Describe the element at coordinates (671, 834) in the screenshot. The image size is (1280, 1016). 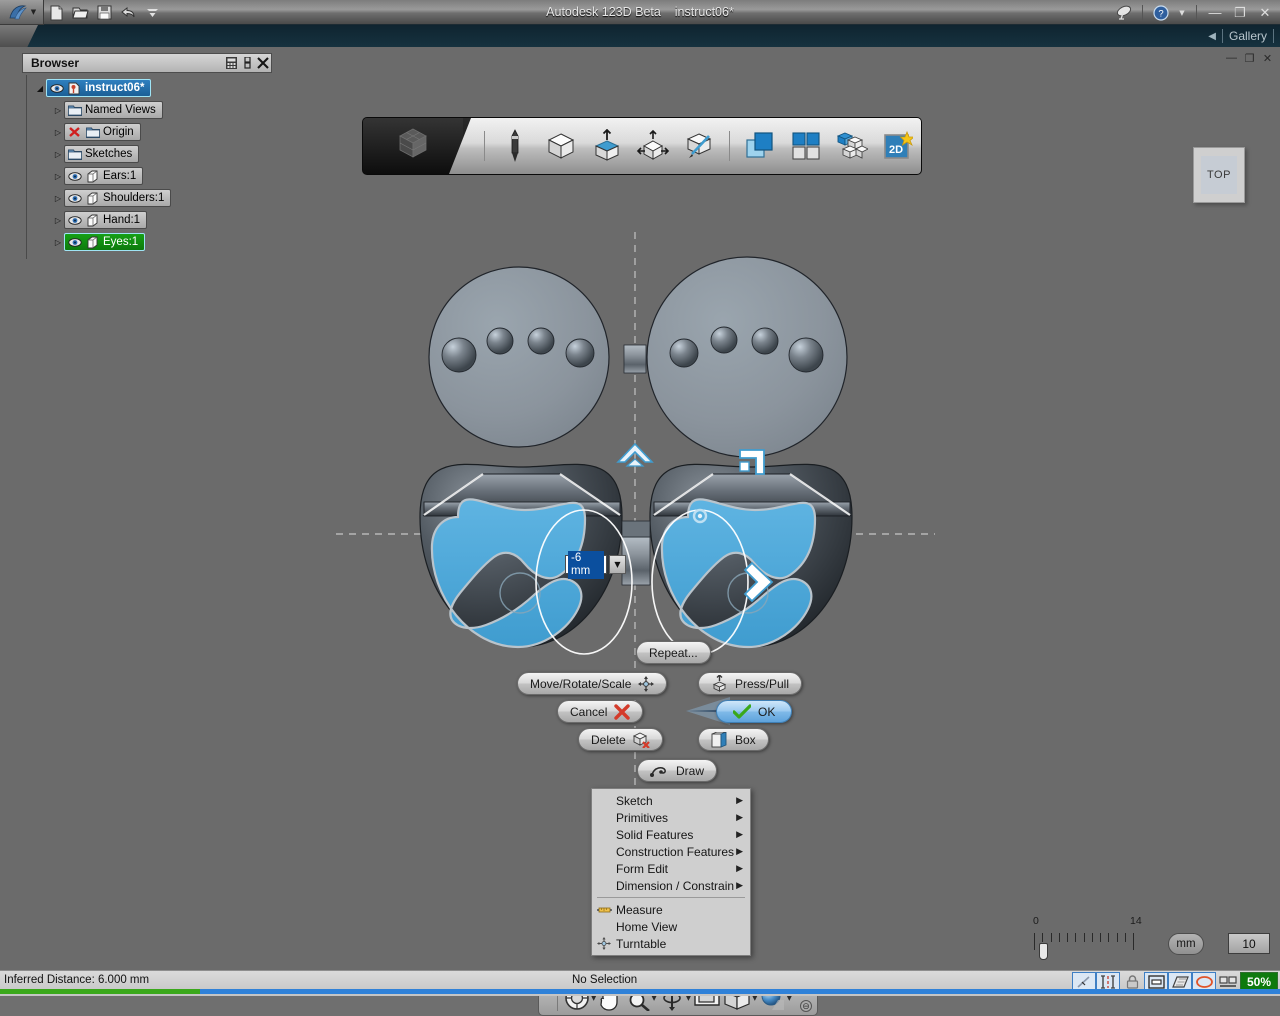
I see `context-menu-item-solid-features: Solid Features ▶` at that location.